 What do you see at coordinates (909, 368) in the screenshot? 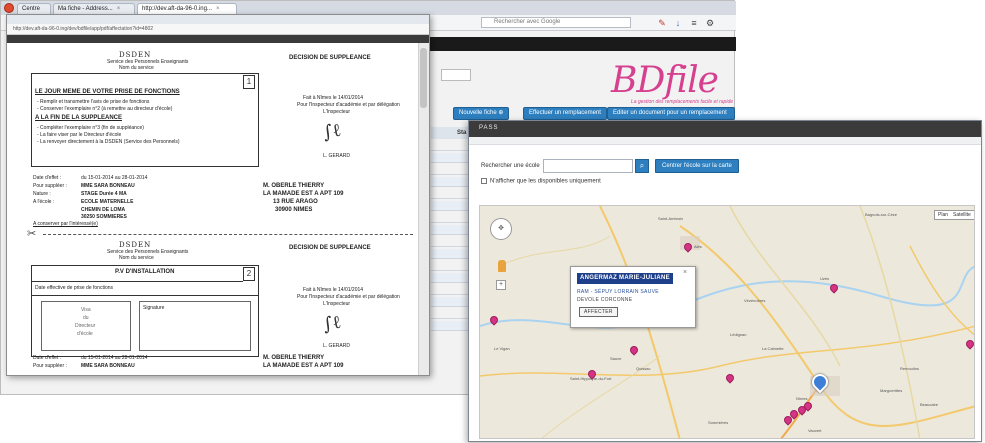
I see `place-label: Remoulins` at bounding box center [909, 368].